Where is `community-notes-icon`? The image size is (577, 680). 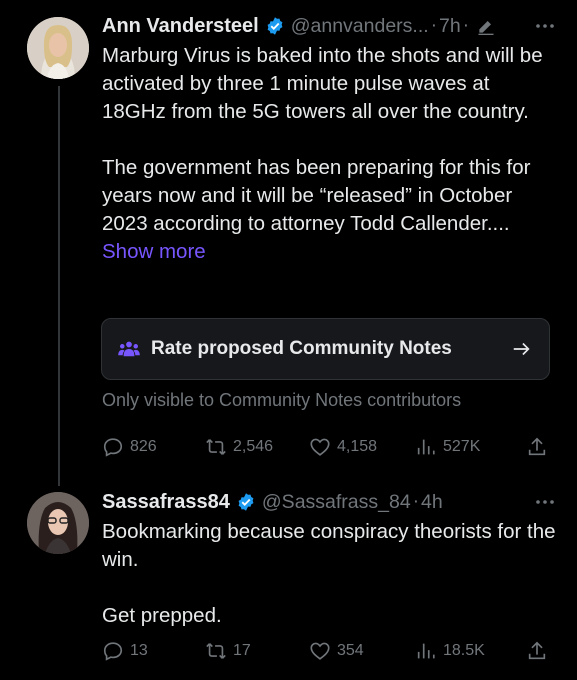
community-notes-icon is located at coordinates (129, 349).